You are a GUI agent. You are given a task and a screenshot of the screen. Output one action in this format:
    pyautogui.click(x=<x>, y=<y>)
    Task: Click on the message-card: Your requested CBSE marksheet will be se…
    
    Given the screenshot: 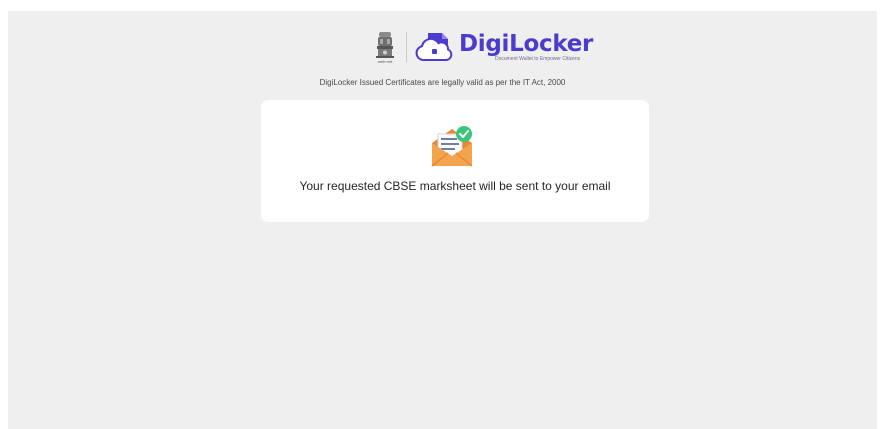 What is the action you would take?
    pyautogui.click(x=455, y=161)
    